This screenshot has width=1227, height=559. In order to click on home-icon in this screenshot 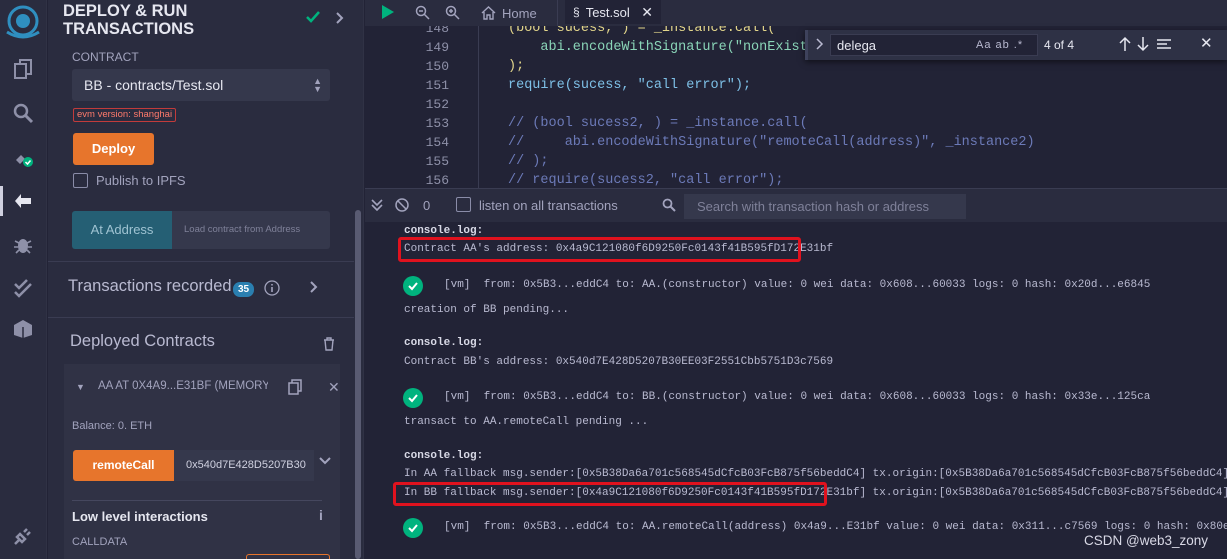, I will do `click(488, 13)`.